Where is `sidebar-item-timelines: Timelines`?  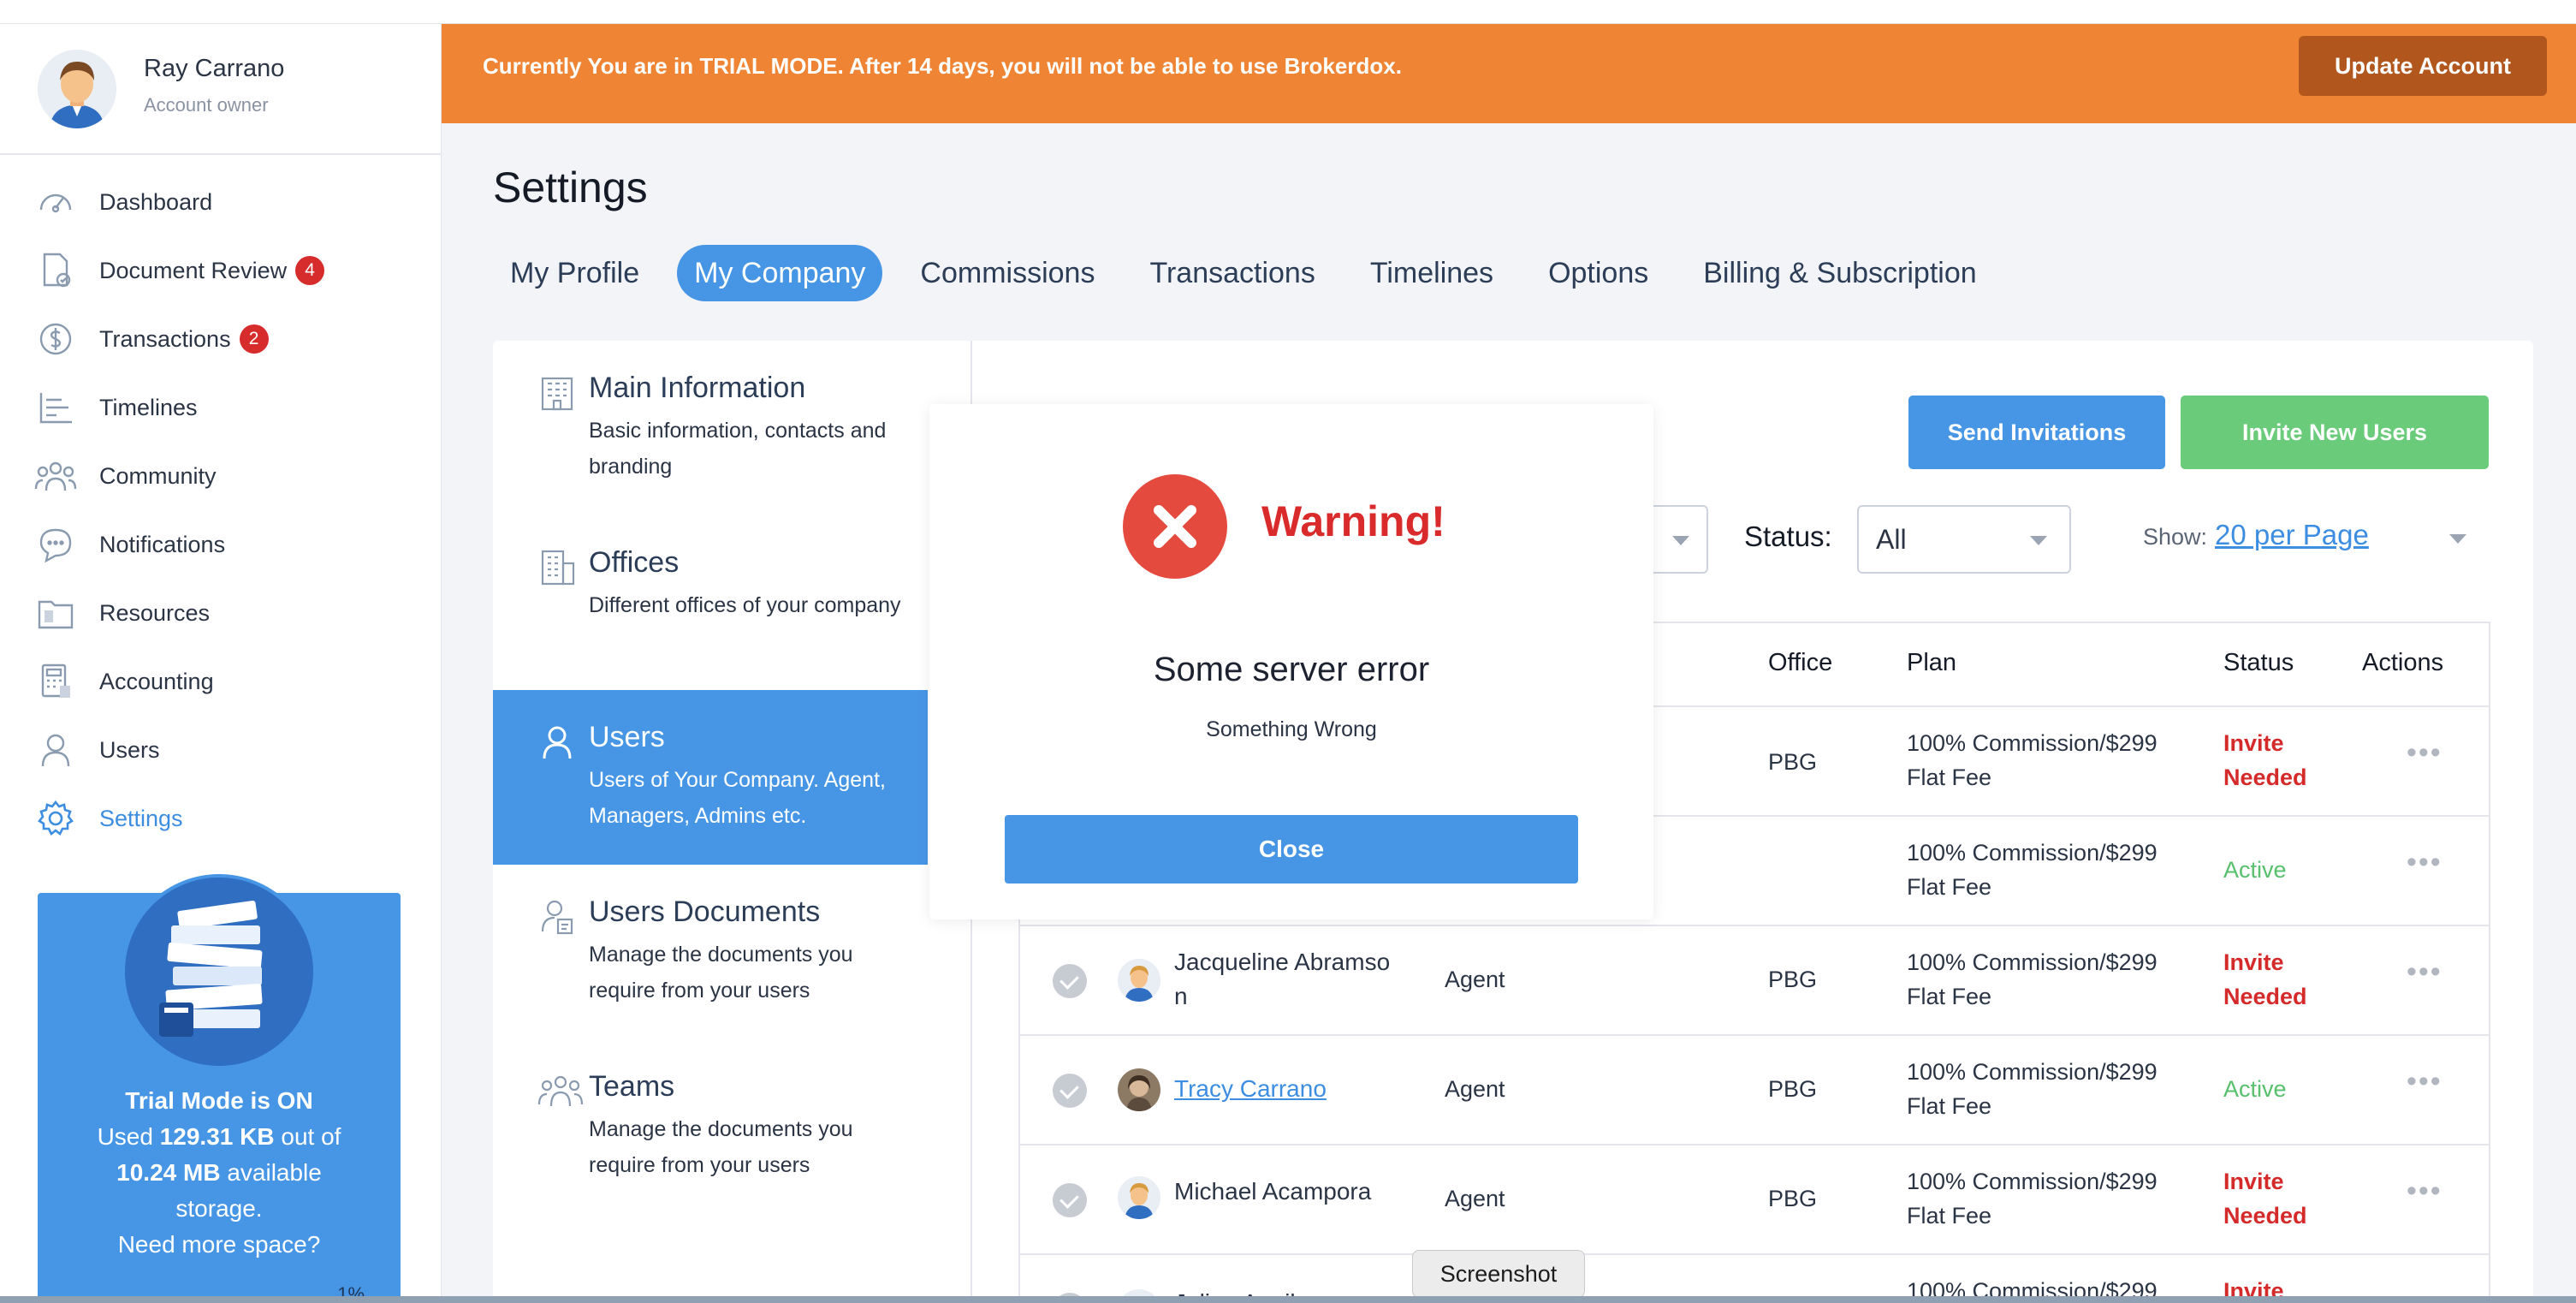 sidebar-item-timelines: Timelines is located at coordinates (231, 407).